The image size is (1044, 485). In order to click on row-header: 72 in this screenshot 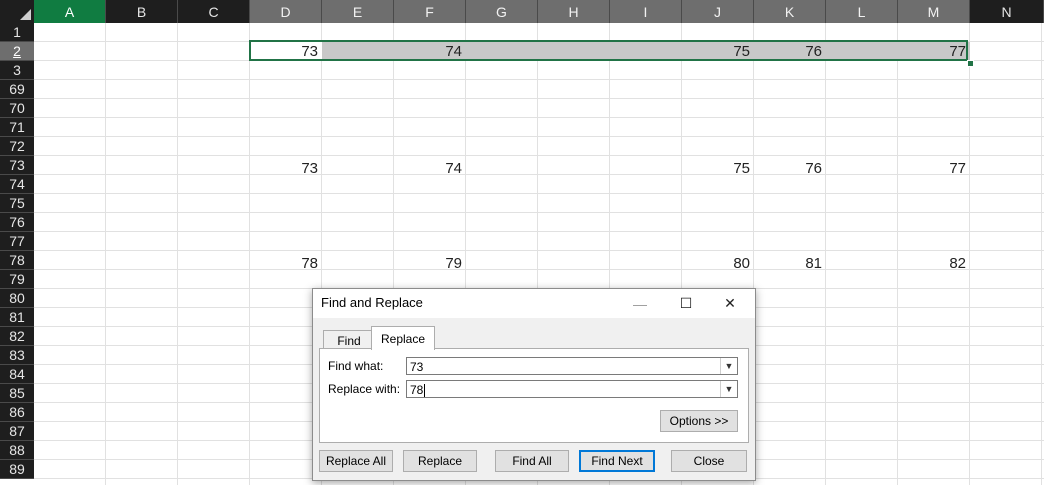, I will do `click(17, 146)`.